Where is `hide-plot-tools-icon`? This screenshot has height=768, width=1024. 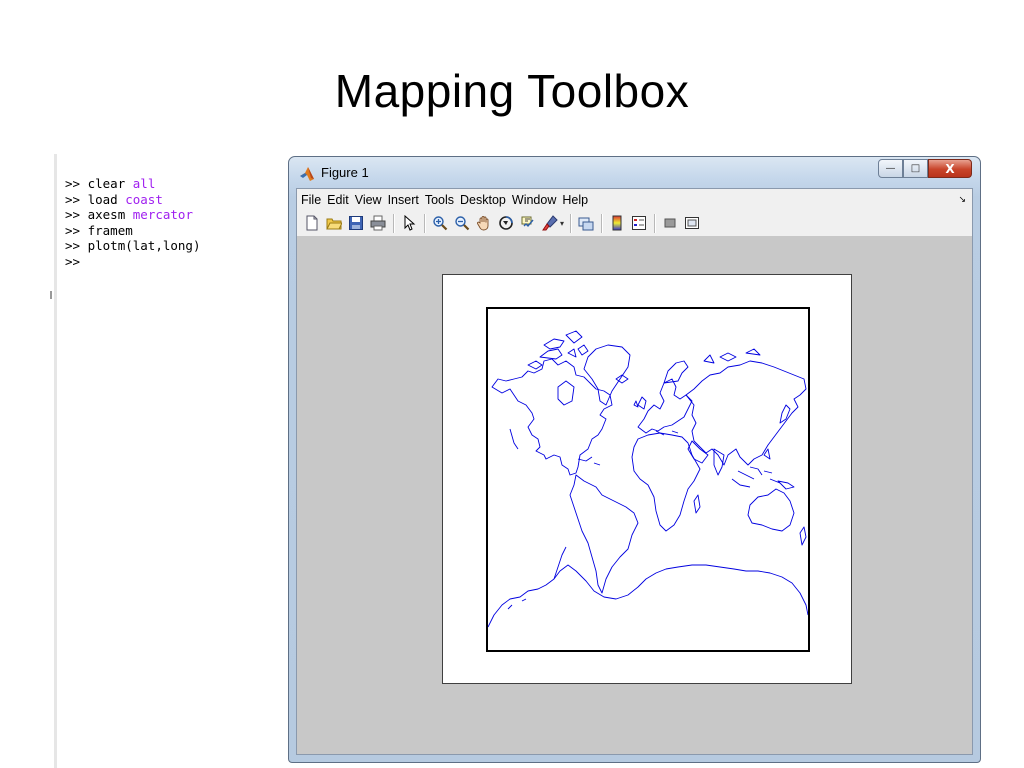 hide-plot-tools-icon is located at coordinates (670, 223).